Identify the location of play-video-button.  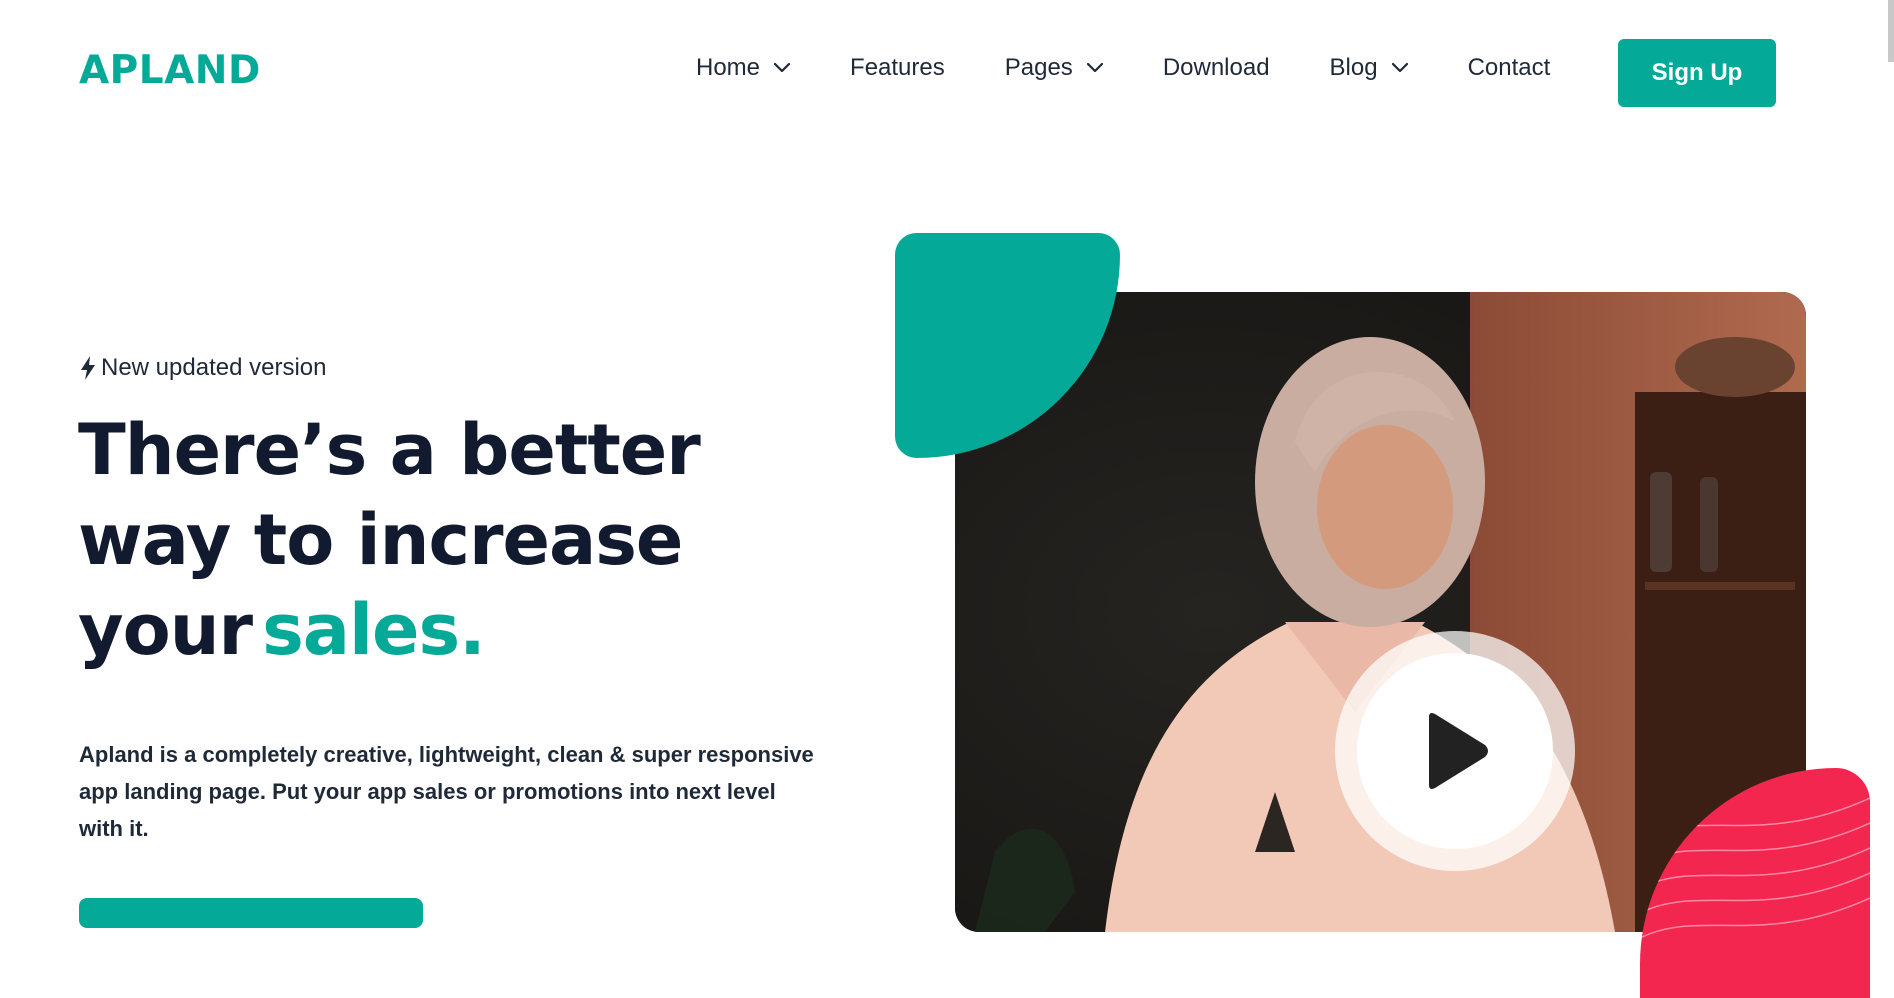
(1455, 751).